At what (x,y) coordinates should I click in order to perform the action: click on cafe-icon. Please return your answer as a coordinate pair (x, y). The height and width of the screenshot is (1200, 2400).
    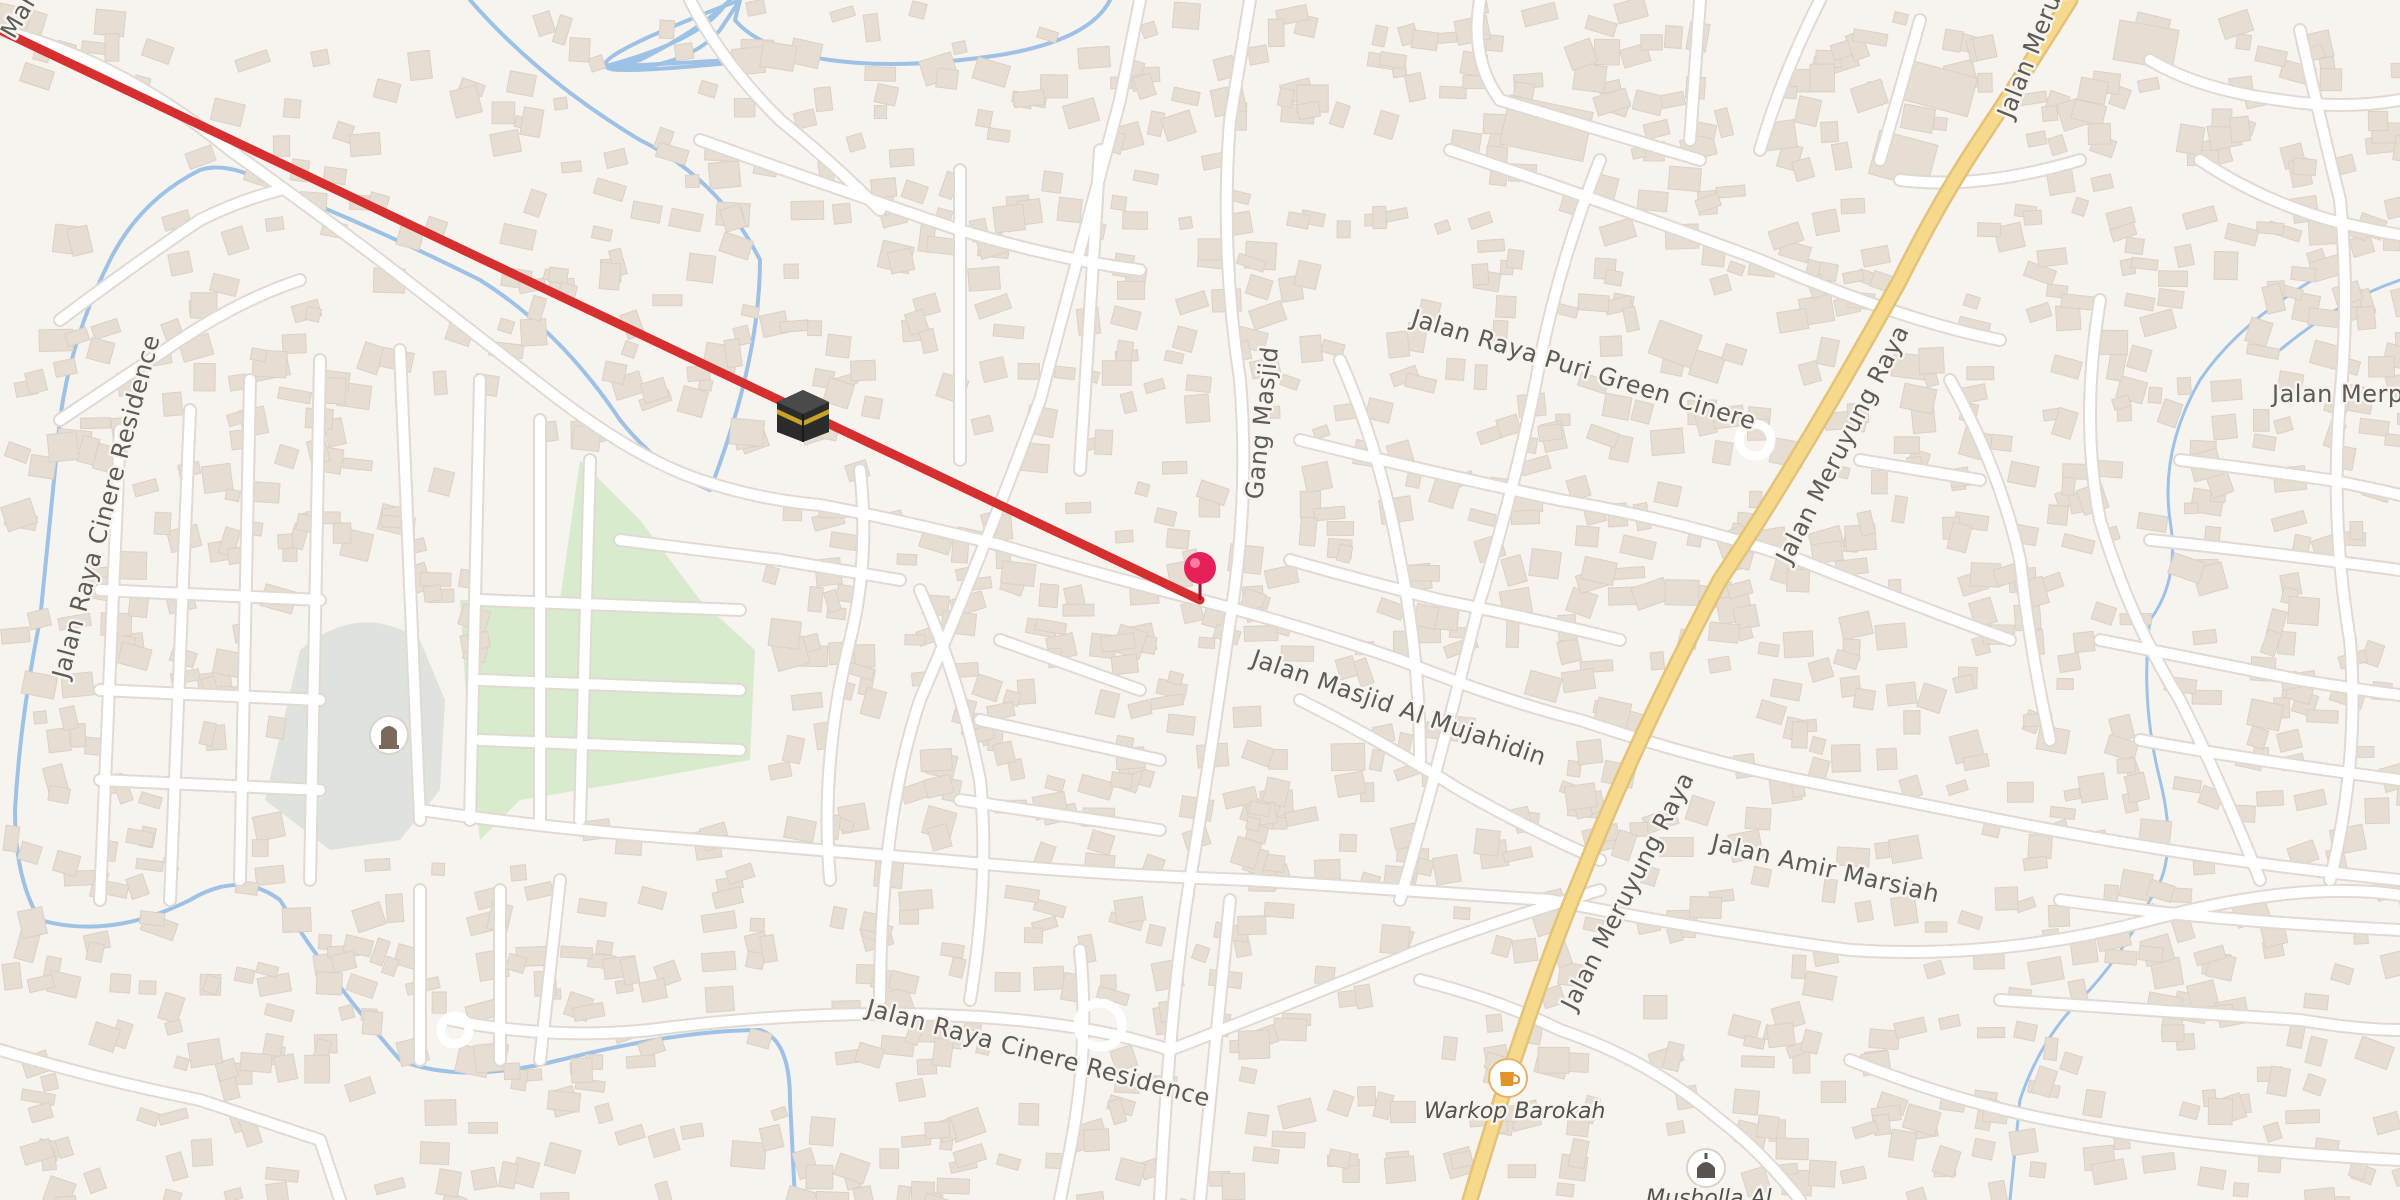
    Looking at the image, I should click on (1508, 1078).